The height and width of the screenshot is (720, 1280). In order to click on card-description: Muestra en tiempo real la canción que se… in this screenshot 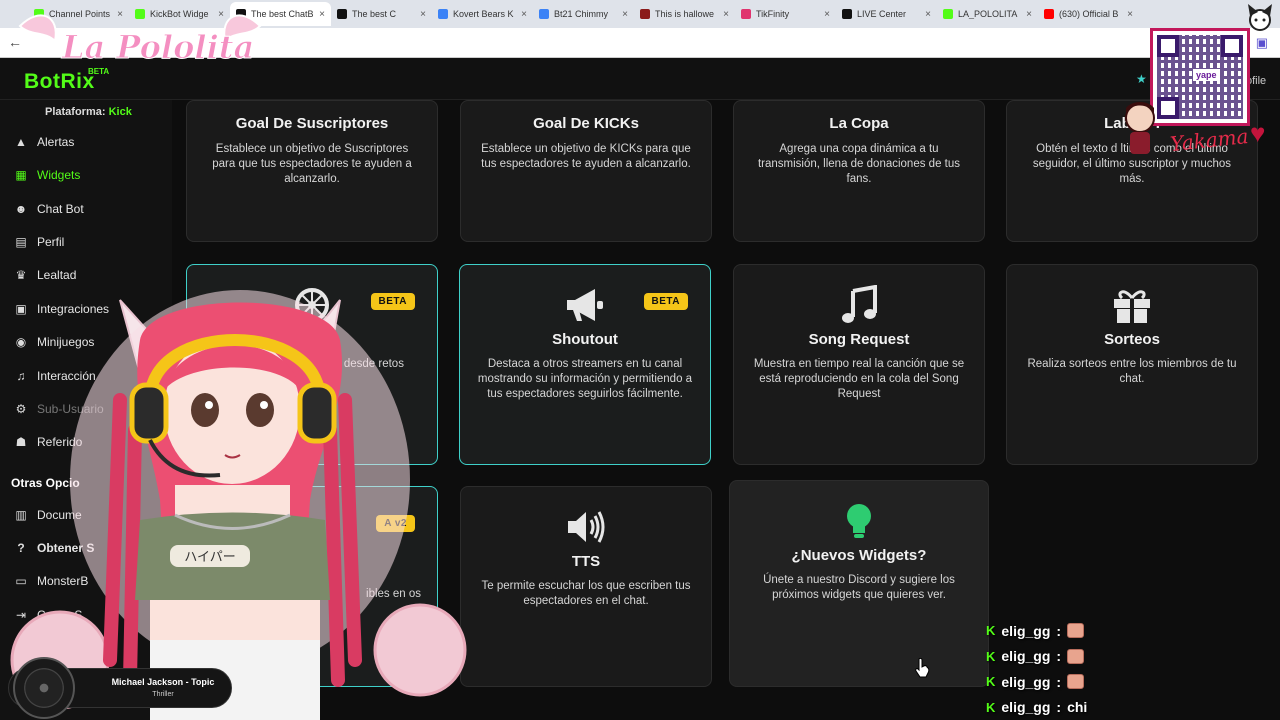, I will do `click(859, 379)`.